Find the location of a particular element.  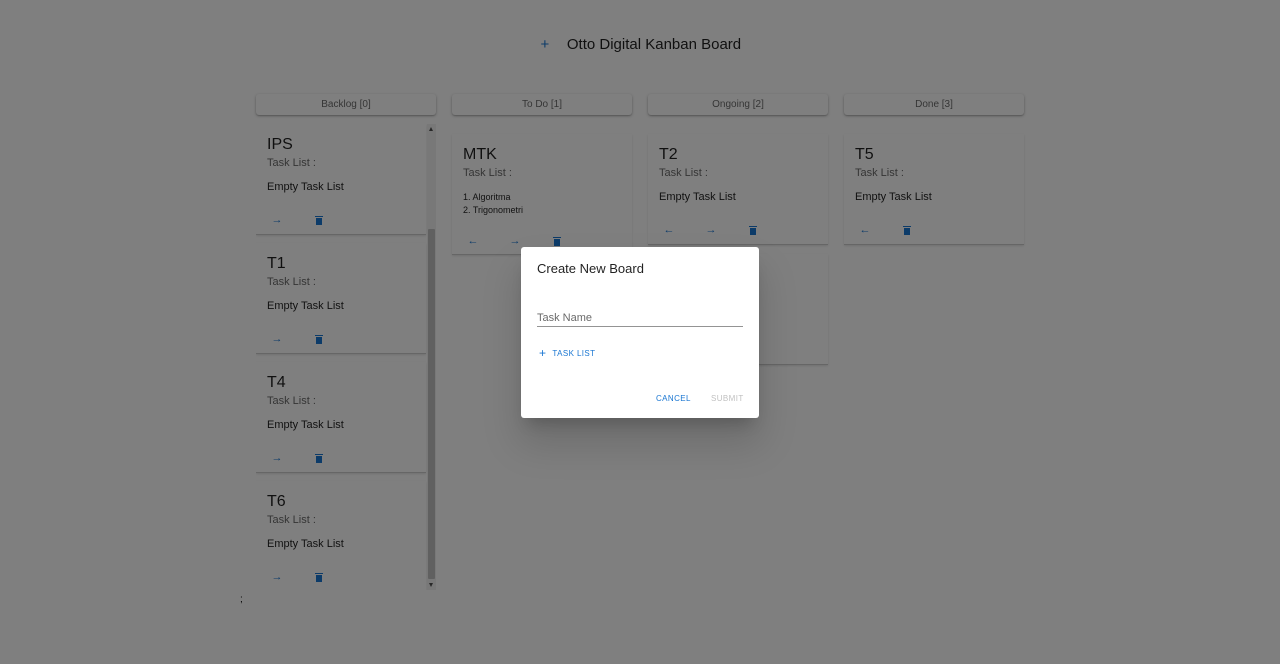

dialog-title: Create New Board is located at coordinates (590, 268).